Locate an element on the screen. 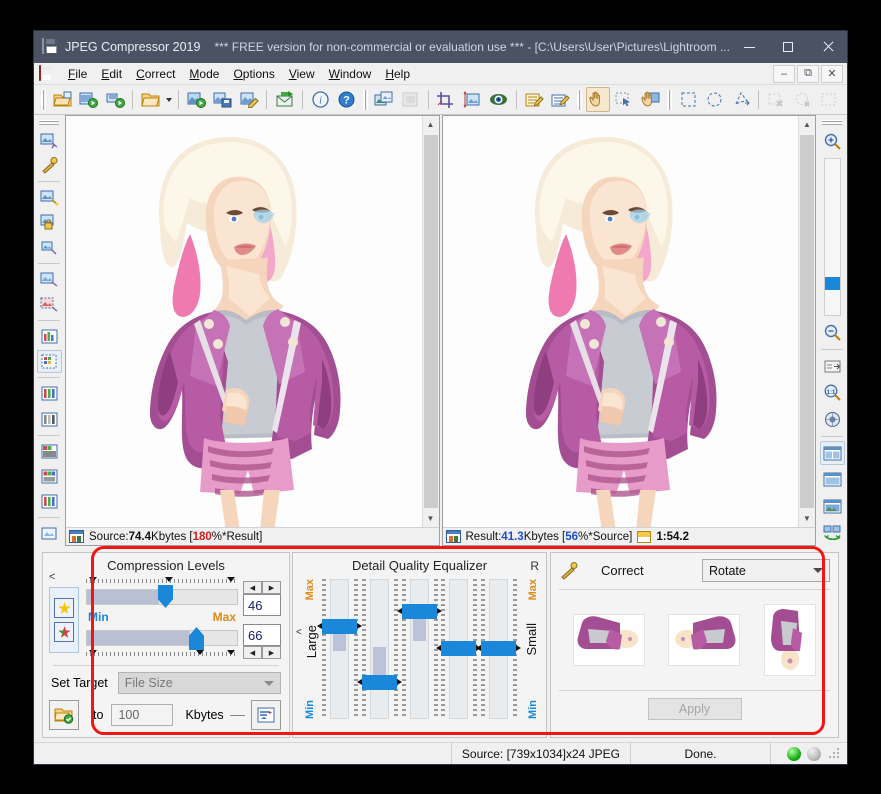 The width and height of the screenshot is (881, 794). zoom-in-icon is located at coordinates (832, 141).